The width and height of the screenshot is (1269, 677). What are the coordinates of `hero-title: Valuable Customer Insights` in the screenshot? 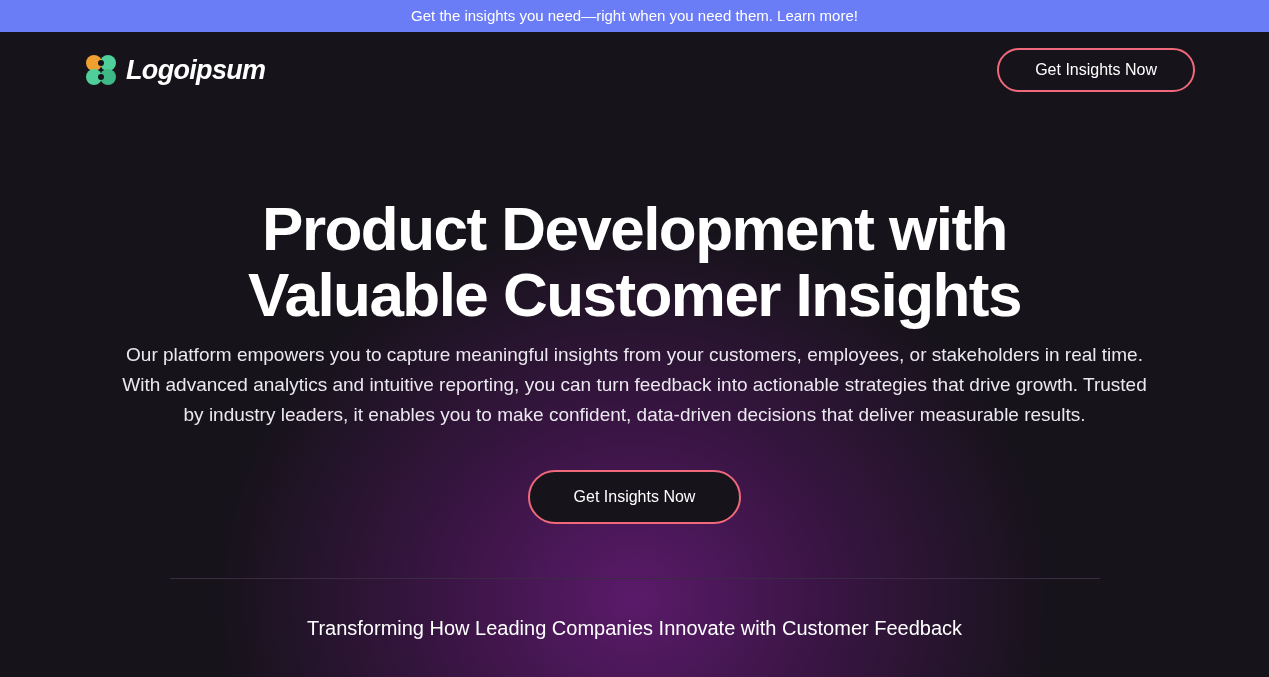 It's located at (634, 295).